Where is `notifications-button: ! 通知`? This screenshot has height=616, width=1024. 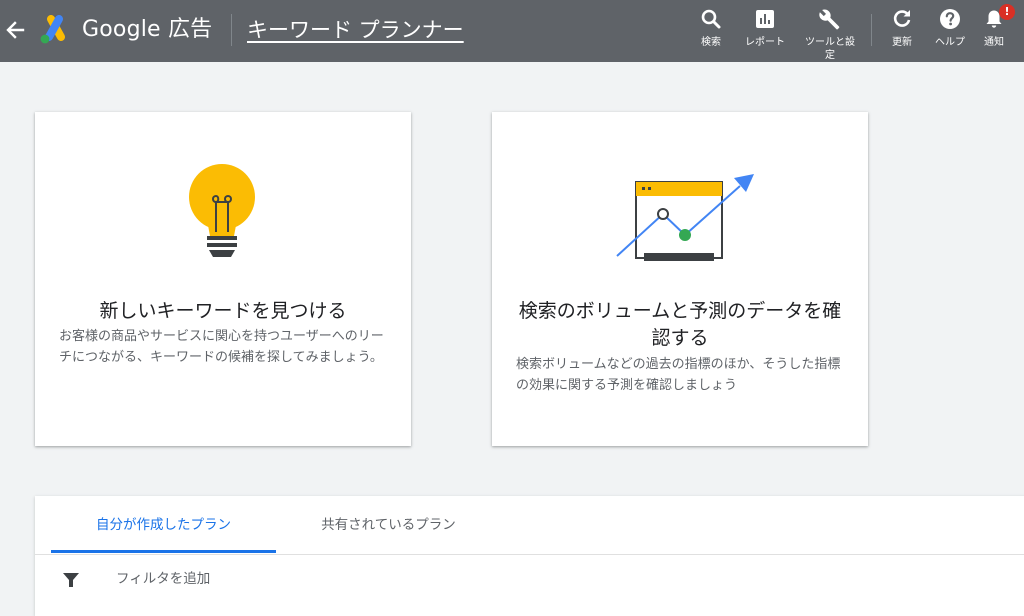
notifications-button: ! 通知 is located at coordinates (994, 33).